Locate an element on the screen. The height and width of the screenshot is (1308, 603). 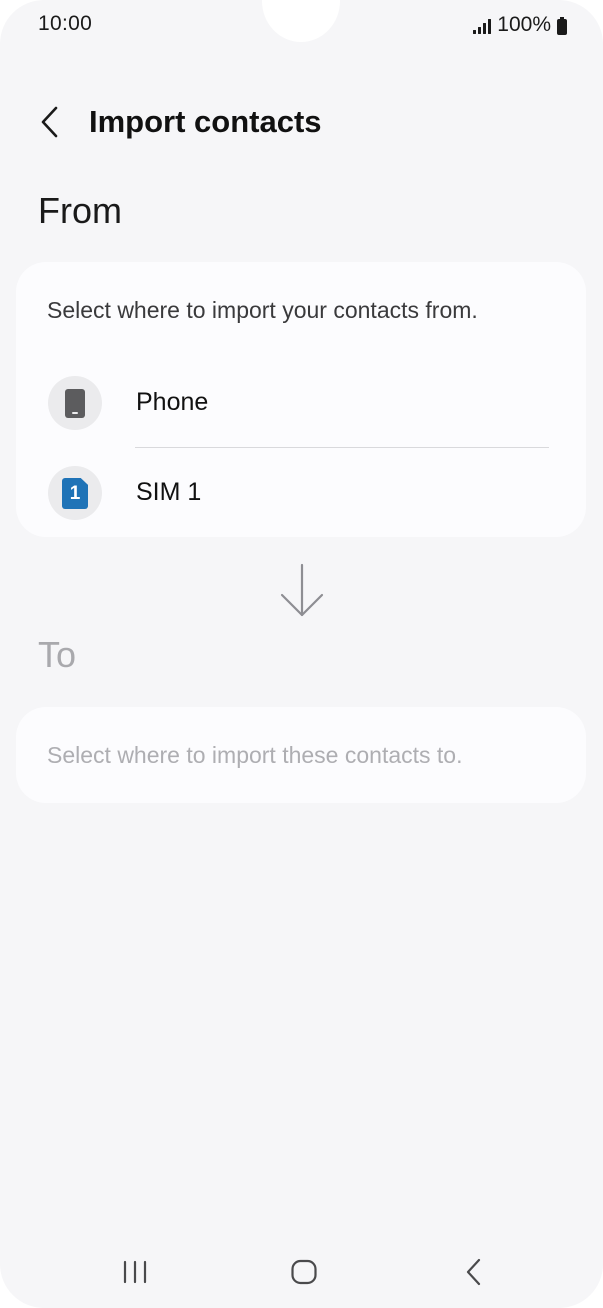
battery-percentage: 100% is located at coordinates (524, 24).